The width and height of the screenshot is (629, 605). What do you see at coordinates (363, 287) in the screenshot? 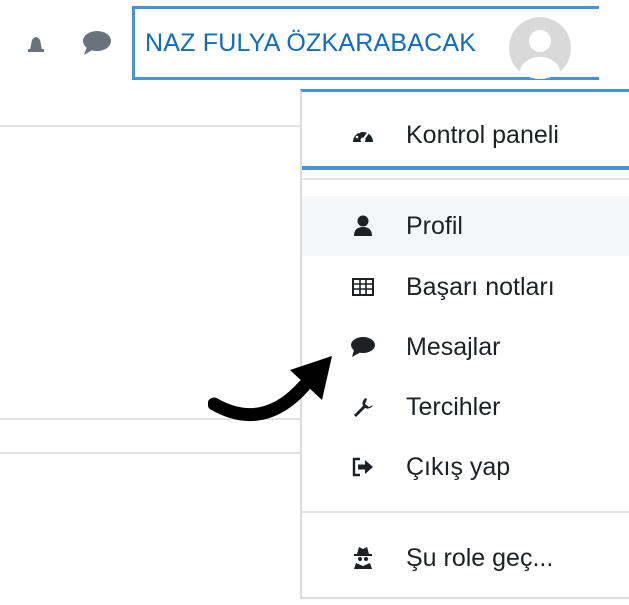
I see `grades-table-icon` at bounding box center [363, 287].